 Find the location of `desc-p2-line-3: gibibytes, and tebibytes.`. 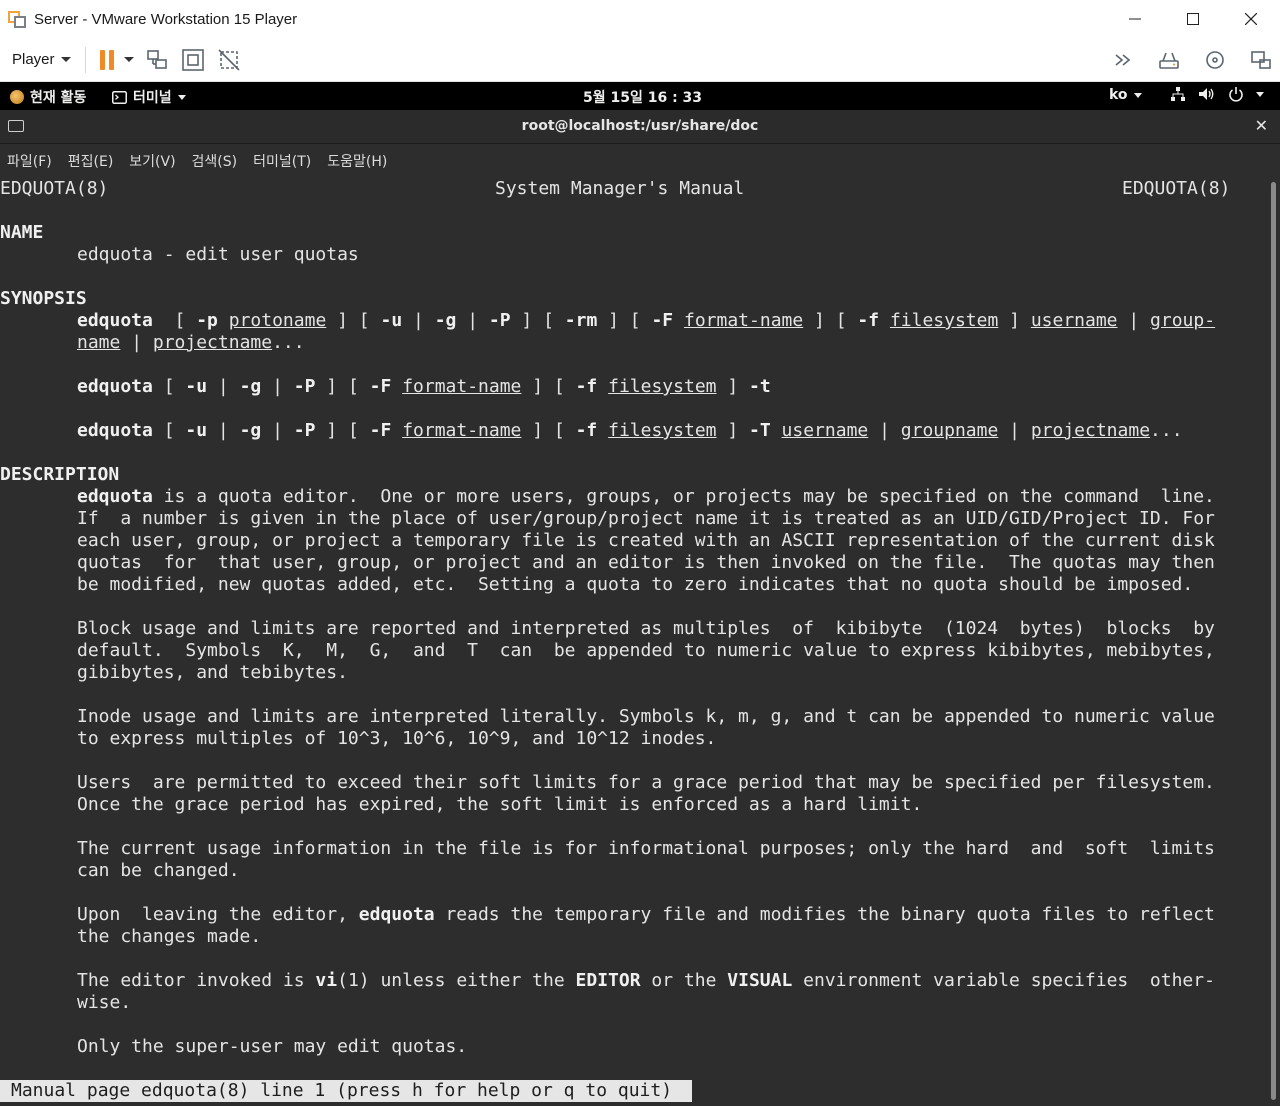

desc-p2-line-3: gibibytes, and tebibytes. is located at coordinates (212, 672).